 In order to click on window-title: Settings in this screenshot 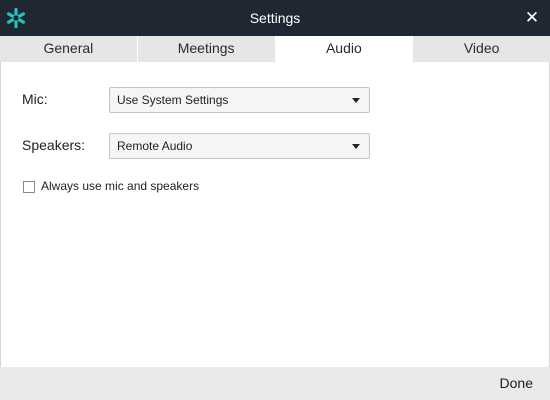, I will do `click(275, 18)`.